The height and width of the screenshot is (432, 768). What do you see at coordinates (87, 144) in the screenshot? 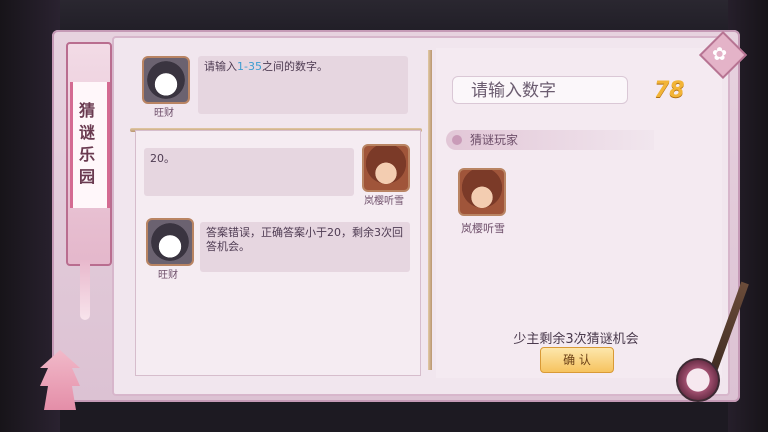
I see `page-title: 猜 谜 乐 园` at bounding box center [87, 144].